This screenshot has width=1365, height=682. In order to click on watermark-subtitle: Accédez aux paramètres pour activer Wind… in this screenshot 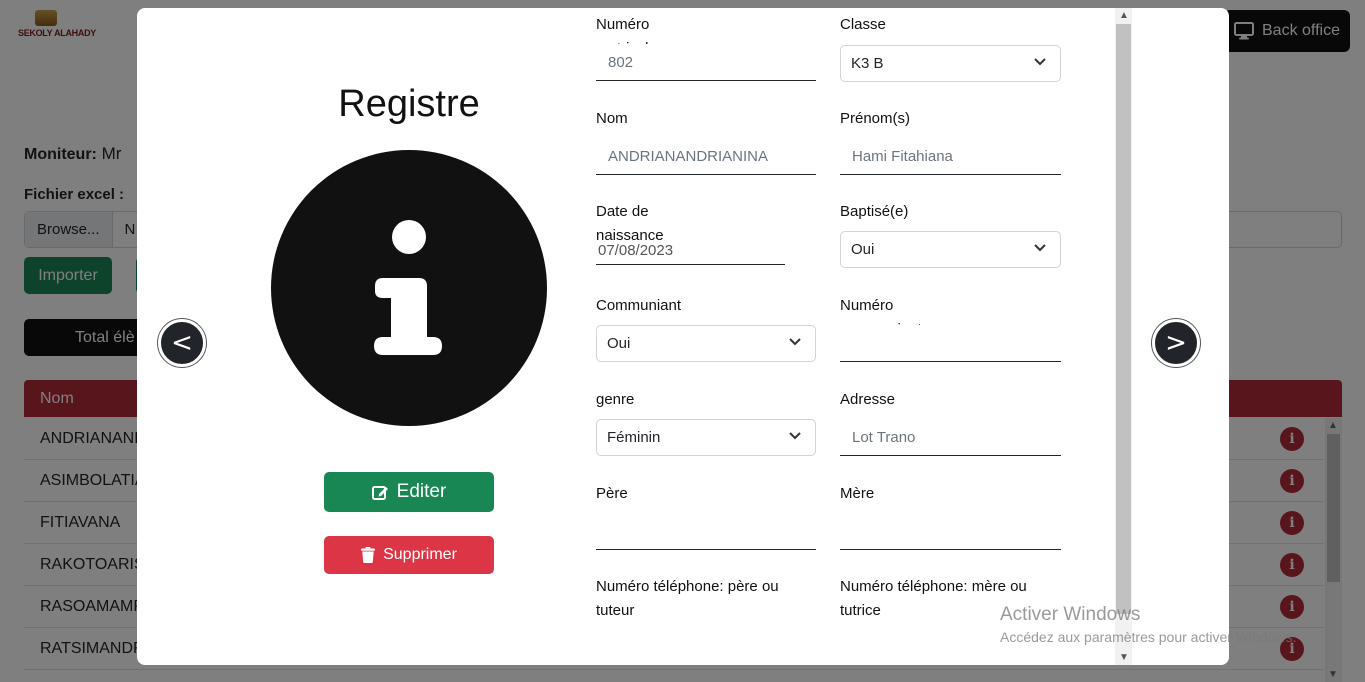, I will do `click(1148, 637)`.